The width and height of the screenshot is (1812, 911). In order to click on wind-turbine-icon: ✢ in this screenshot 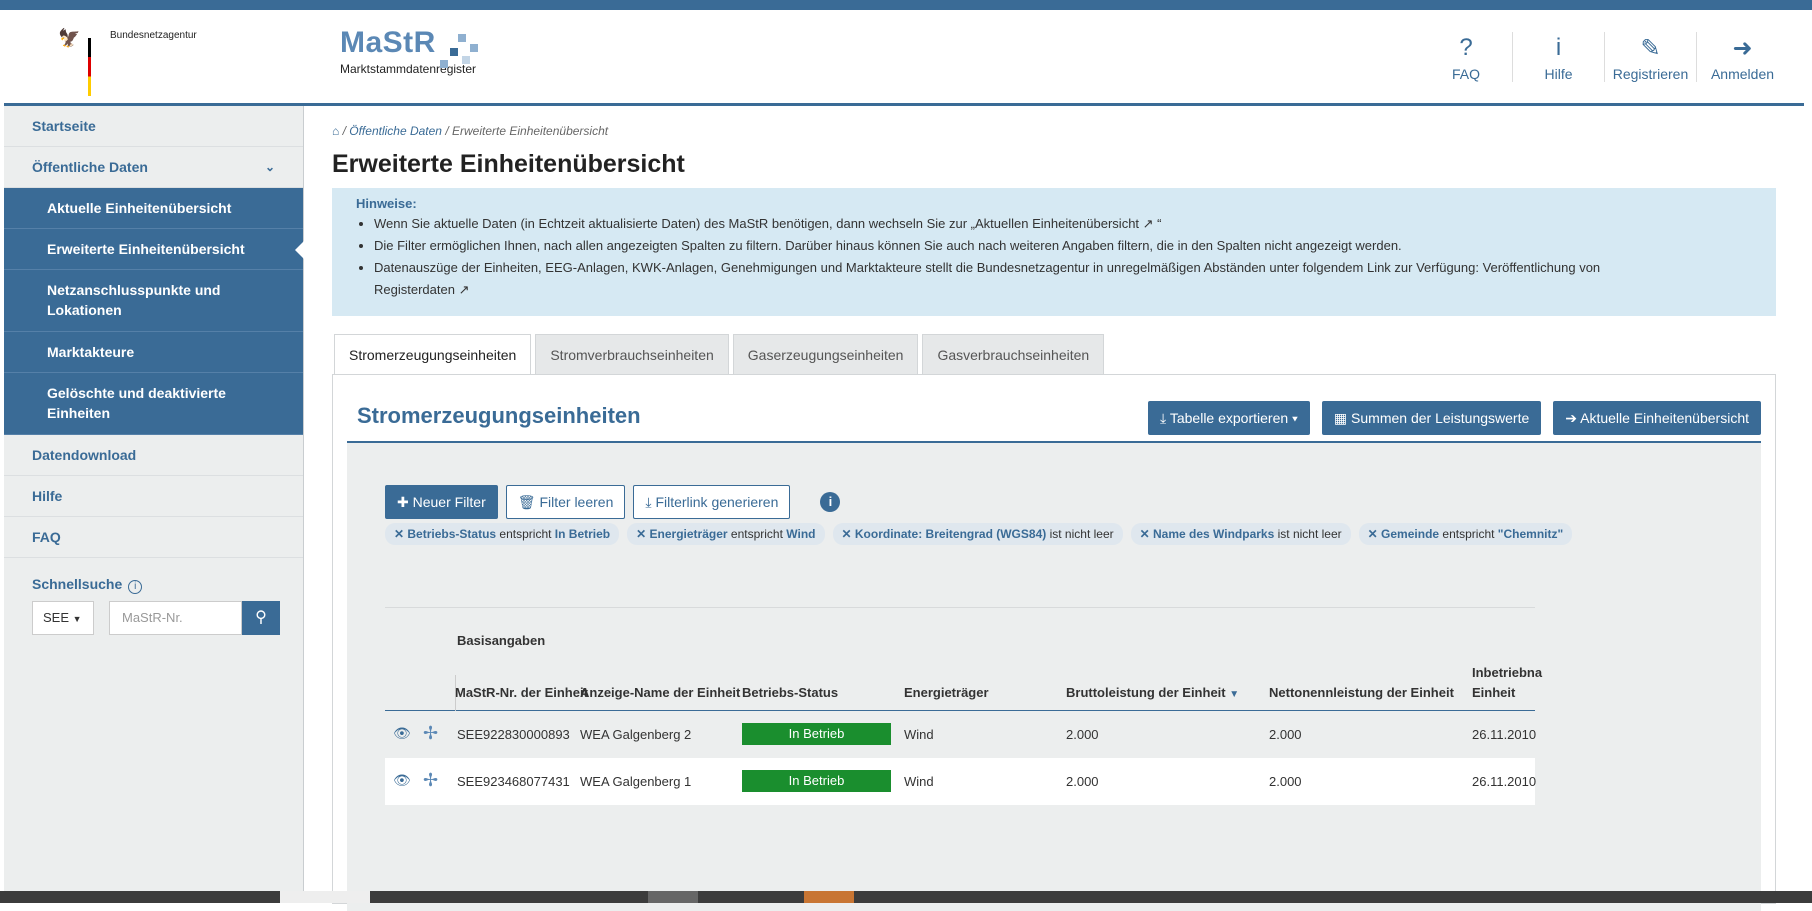, I will do `click(431, 780)`.